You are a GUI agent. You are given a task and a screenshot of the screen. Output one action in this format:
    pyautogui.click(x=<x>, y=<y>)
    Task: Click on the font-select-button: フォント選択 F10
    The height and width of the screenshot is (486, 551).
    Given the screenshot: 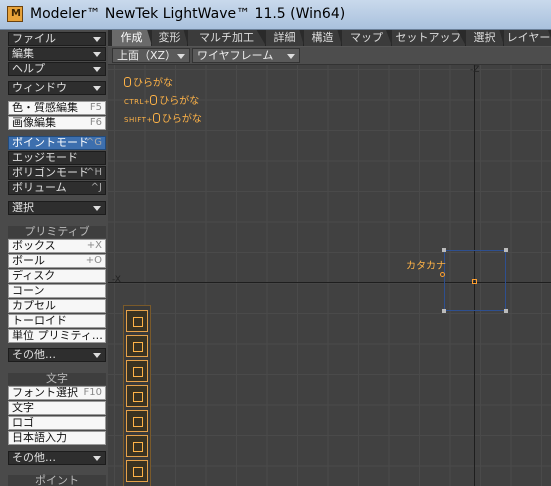 What is the action you would take?
    pyautogui.click(x=57, y=393)
    